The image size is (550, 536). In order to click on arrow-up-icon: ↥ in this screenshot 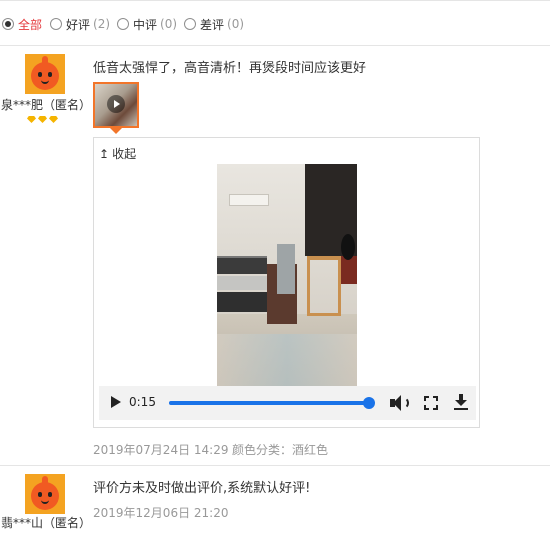, I will do `click(104, 153)`.